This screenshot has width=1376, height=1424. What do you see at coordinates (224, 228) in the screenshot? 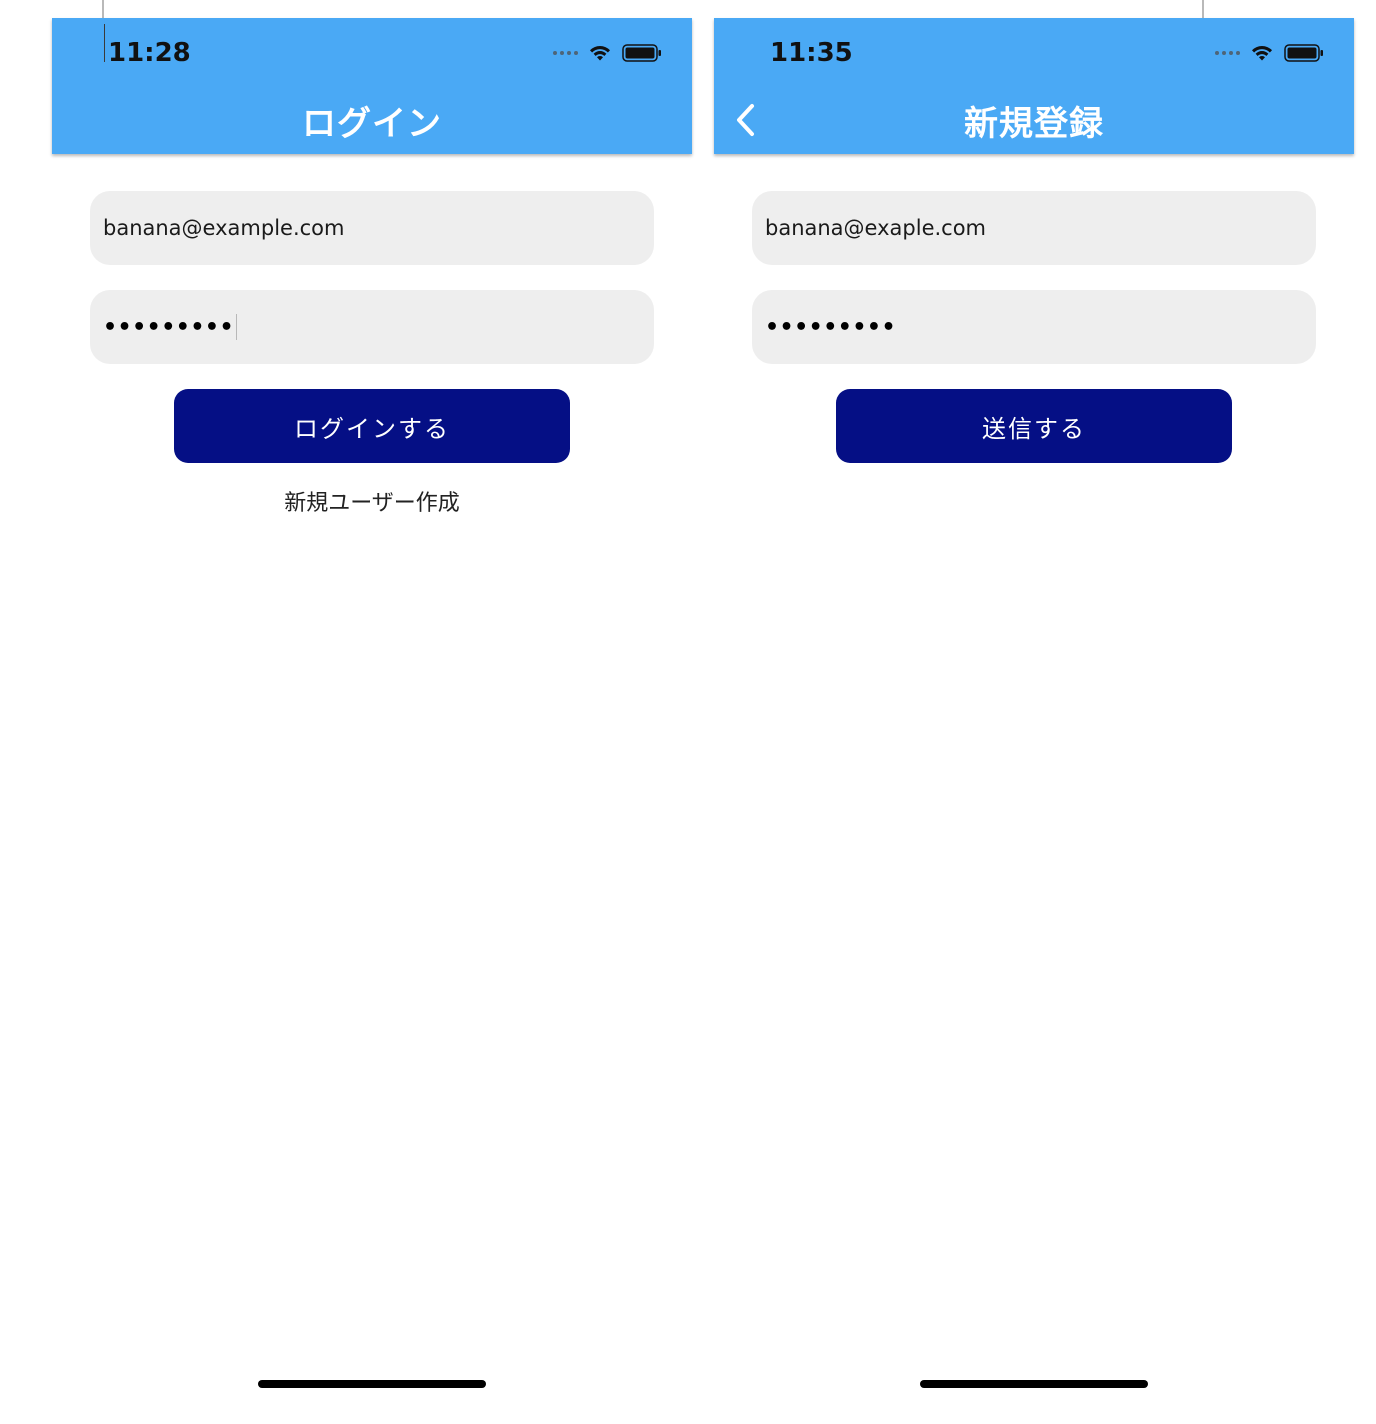
I see `email-value: banana@example.com` at bounding box center [224, 228].